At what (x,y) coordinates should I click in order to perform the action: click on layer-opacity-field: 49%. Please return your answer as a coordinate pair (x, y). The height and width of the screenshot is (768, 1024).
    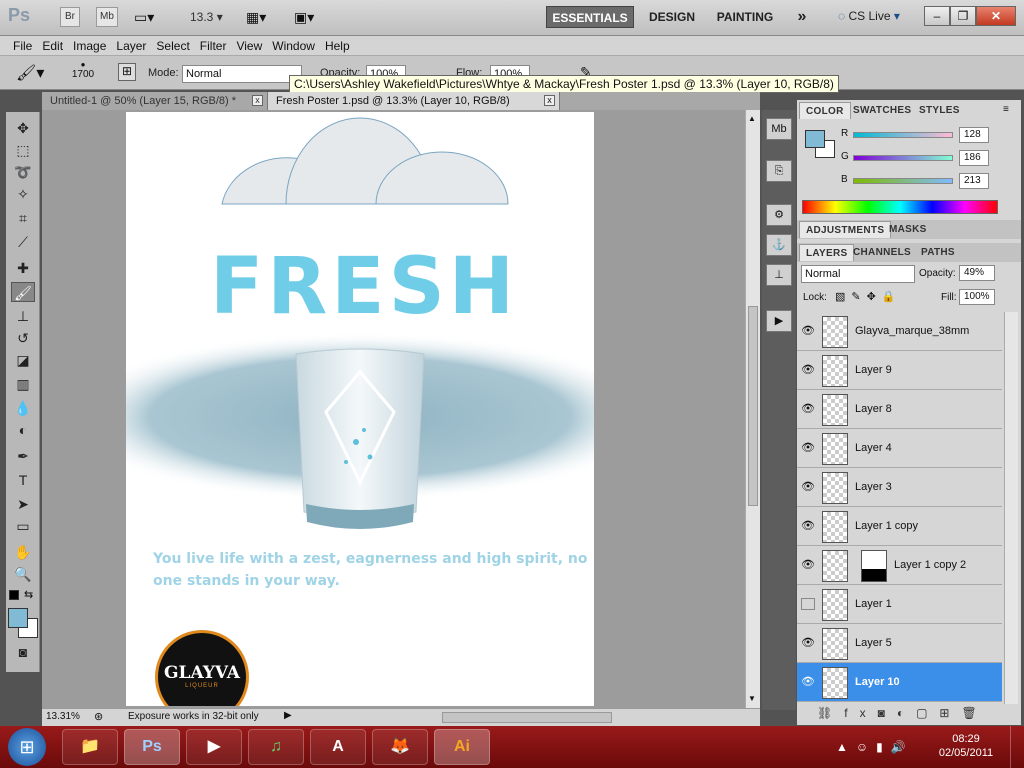
    Looking at the image, I should click on (977, 273).